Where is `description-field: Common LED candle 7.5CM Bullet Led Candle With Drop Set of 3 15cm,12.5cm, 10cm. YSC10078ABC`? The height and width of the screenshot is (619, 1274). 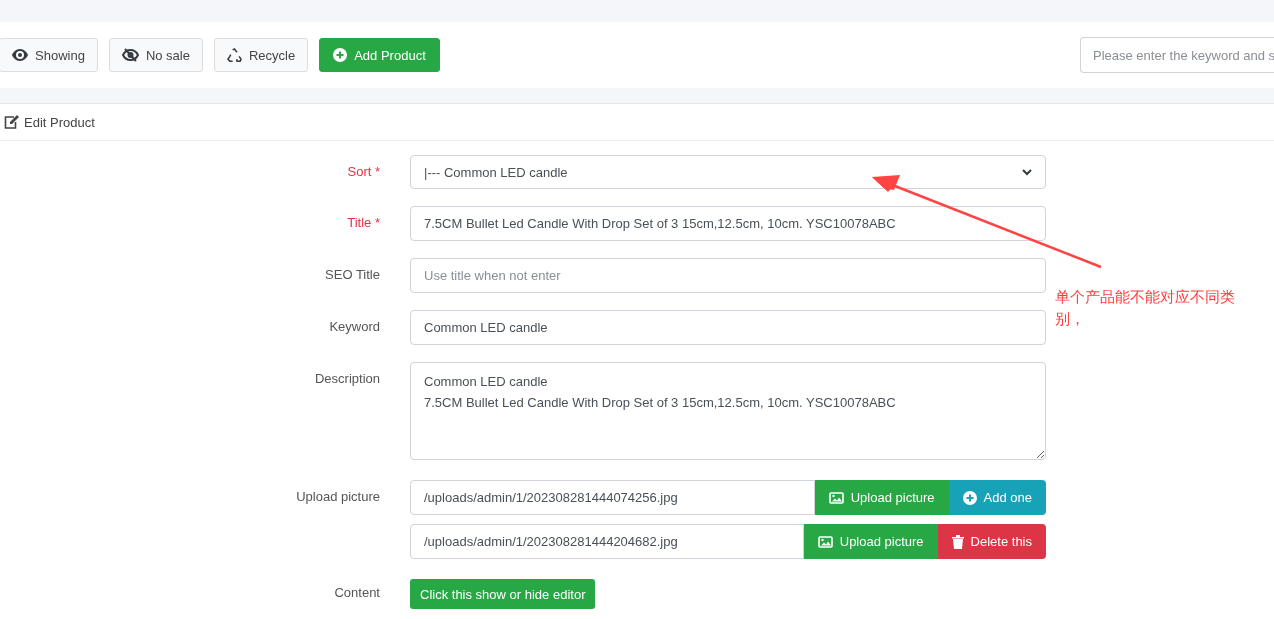 description-field: Common LED candle 7.5CM Bullet Led Candle With Drop Set of 3 15cm,12.5cm, 10cm. YSC10078ABC is located at coordinates (728, 411).